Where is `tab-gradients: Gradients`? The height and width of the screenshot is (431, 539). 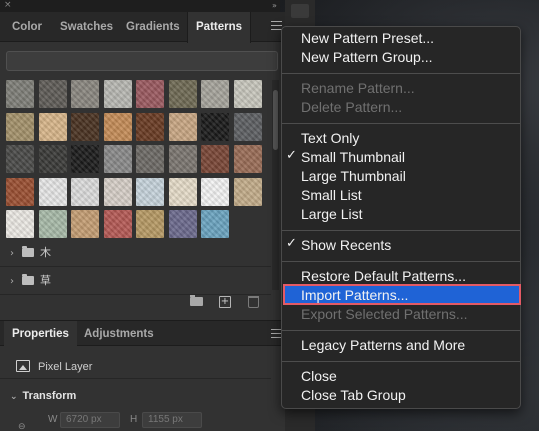
tab-gradients: Gradients is located at coordinates (153, 27).